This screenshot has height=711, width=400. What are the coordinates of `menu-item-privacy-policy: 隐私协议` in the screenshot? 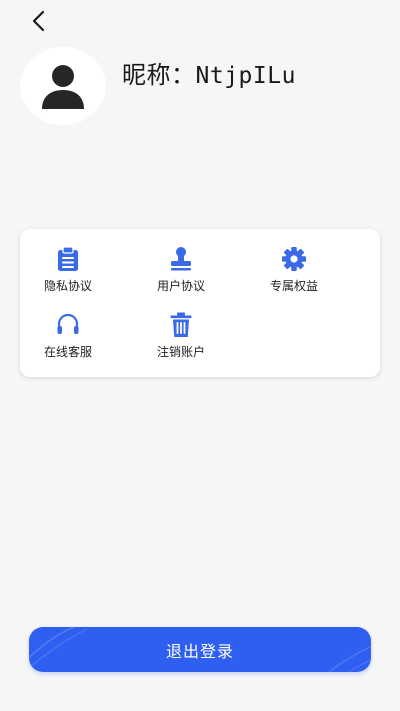 It's located at (68, 273).